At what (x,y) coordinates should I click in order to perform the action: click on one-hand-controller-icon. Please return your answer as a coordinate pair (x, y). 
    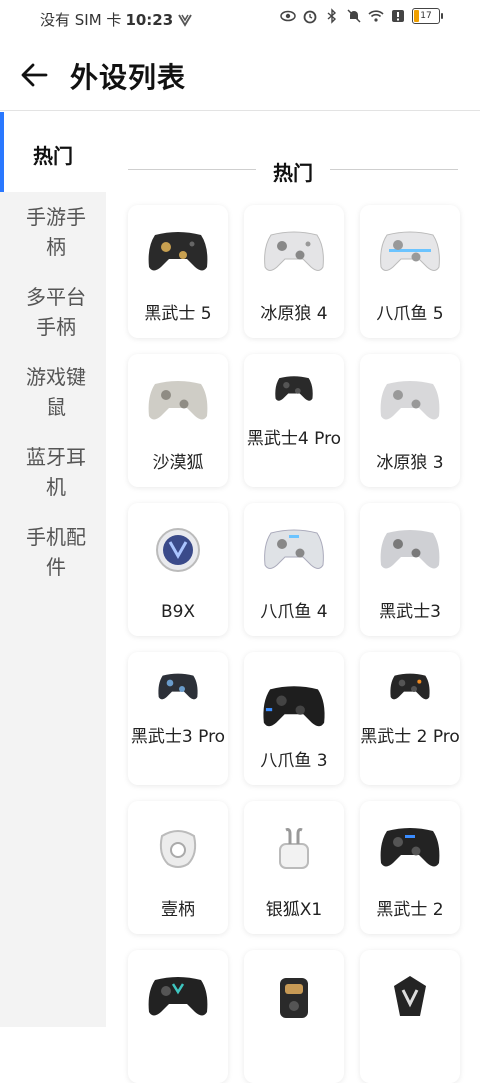
    Looking at the image, I should click on (178, 849).